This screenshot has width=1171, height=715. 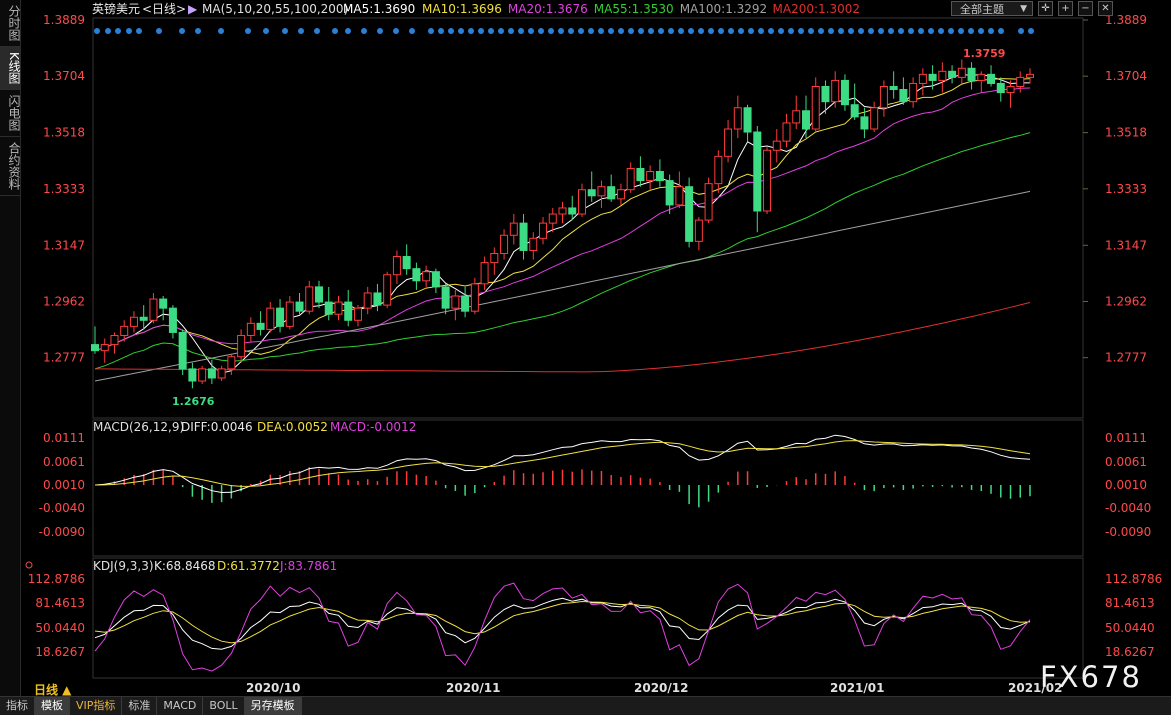 I want to click on tab-kline: K线图, so click(x=10, y=68).